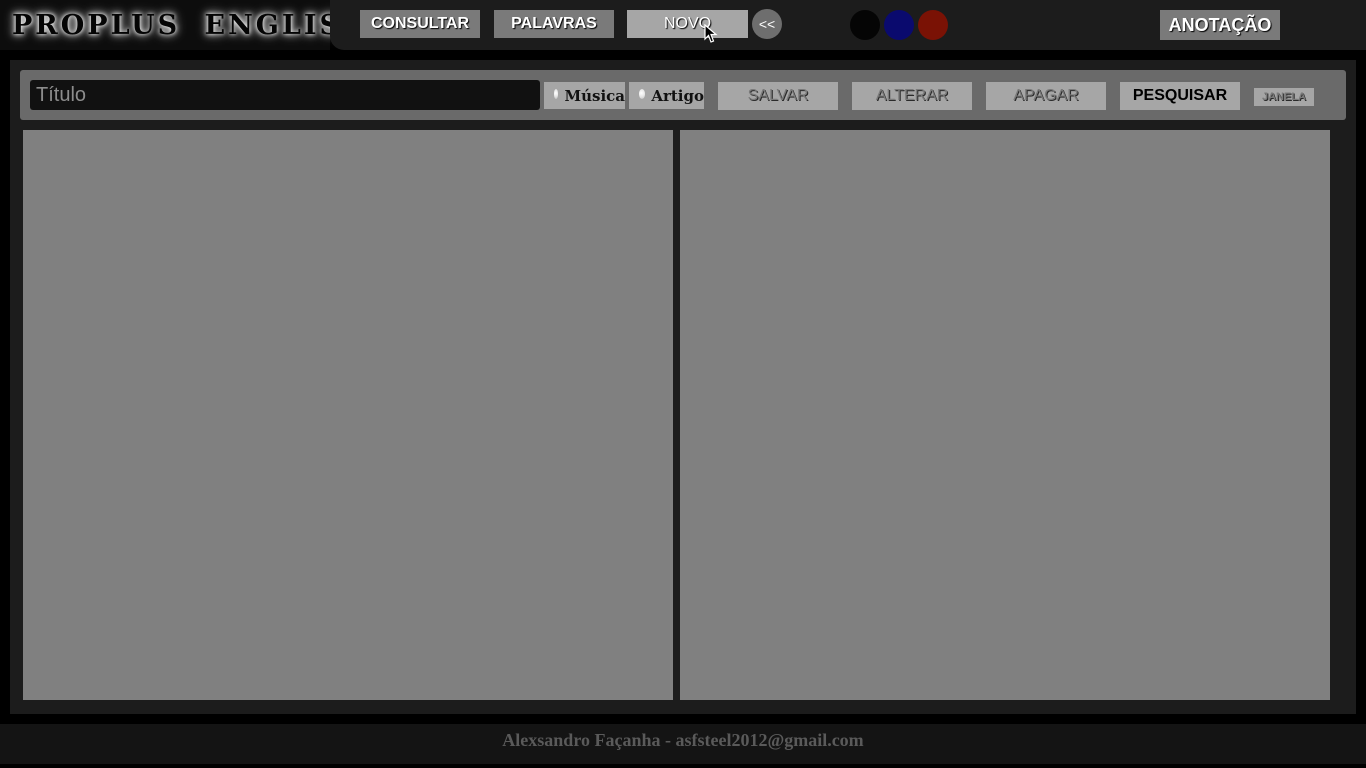  I want to click on logo-area: PROPLUS ENGLISH, so click(183, 25).